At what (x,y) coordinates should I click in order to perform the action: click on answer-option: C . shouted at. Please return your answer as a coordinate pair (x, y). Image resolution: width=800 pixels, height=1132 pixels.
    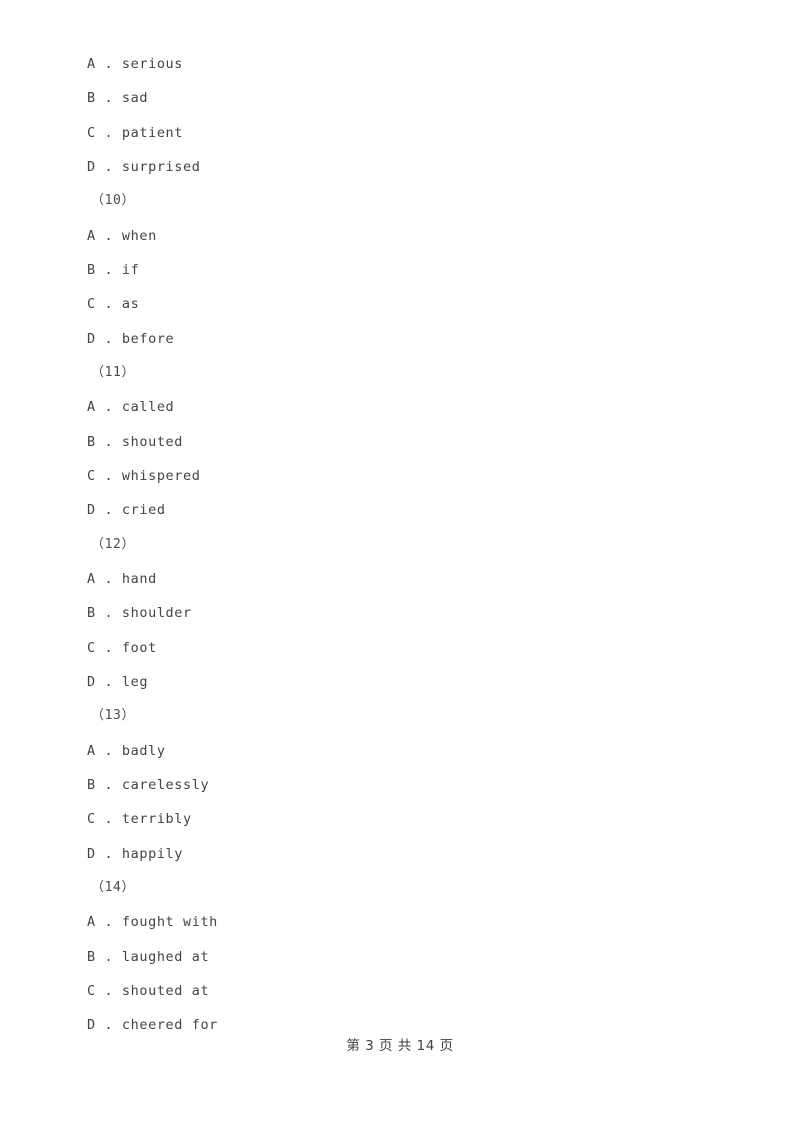
    Looking at the image, I should click on (148, 990).